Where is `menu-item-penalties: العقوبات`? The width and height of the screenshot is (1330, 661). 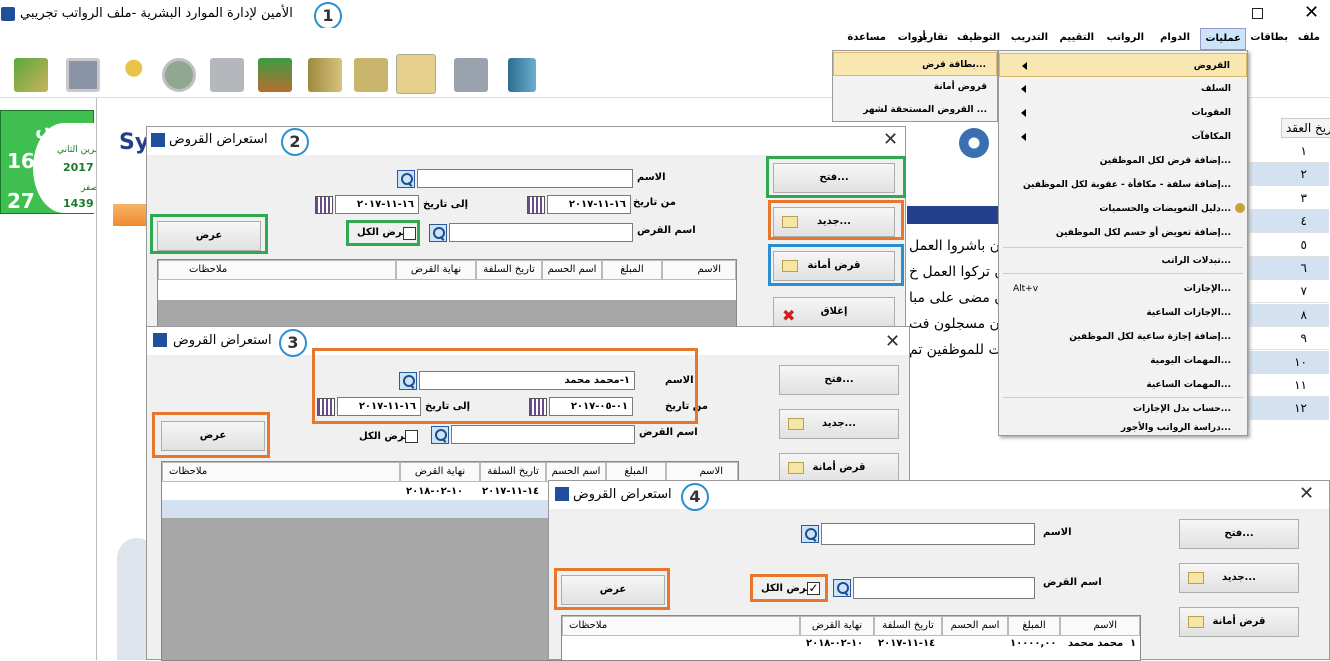 menu-item-penalties: العقوبات is located at coordinates (1123, 113).